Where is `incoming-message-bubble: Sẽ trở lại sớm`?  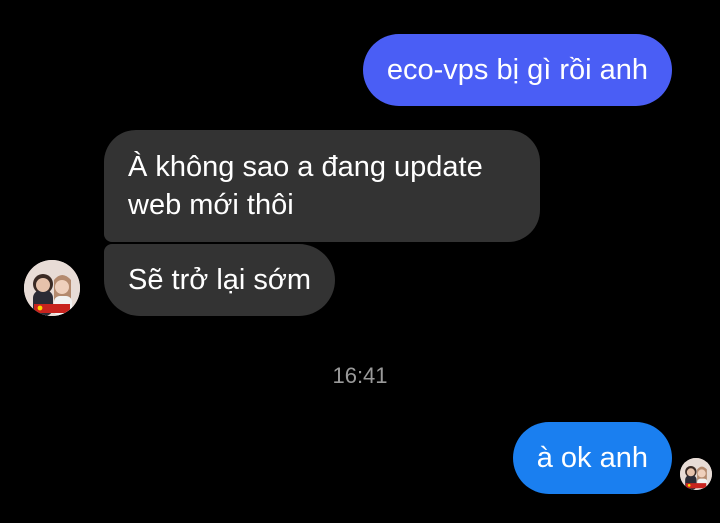
incoming-message-bubble: Sẽ trở lại sớm is located at coordinates (220, 280).